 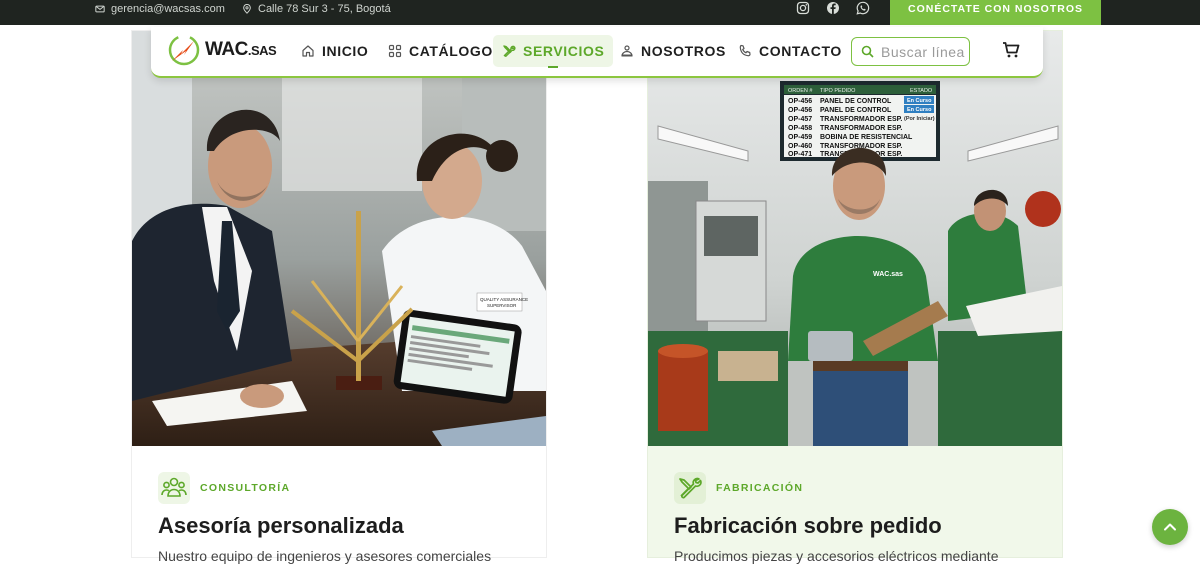 What do you see at coordinates (184, 50) in the screenshot?
I see `logo-bolt-icon` at bounding box center [184, 50].